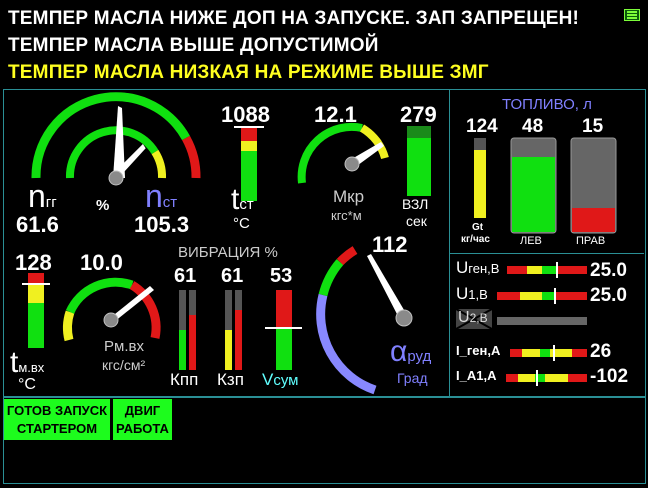 The image size is (648, 488). What do you see at coordinates (116, 139) in the screenshot?
I see `rotor-speed-gauge` at bounding box center [116, 139].